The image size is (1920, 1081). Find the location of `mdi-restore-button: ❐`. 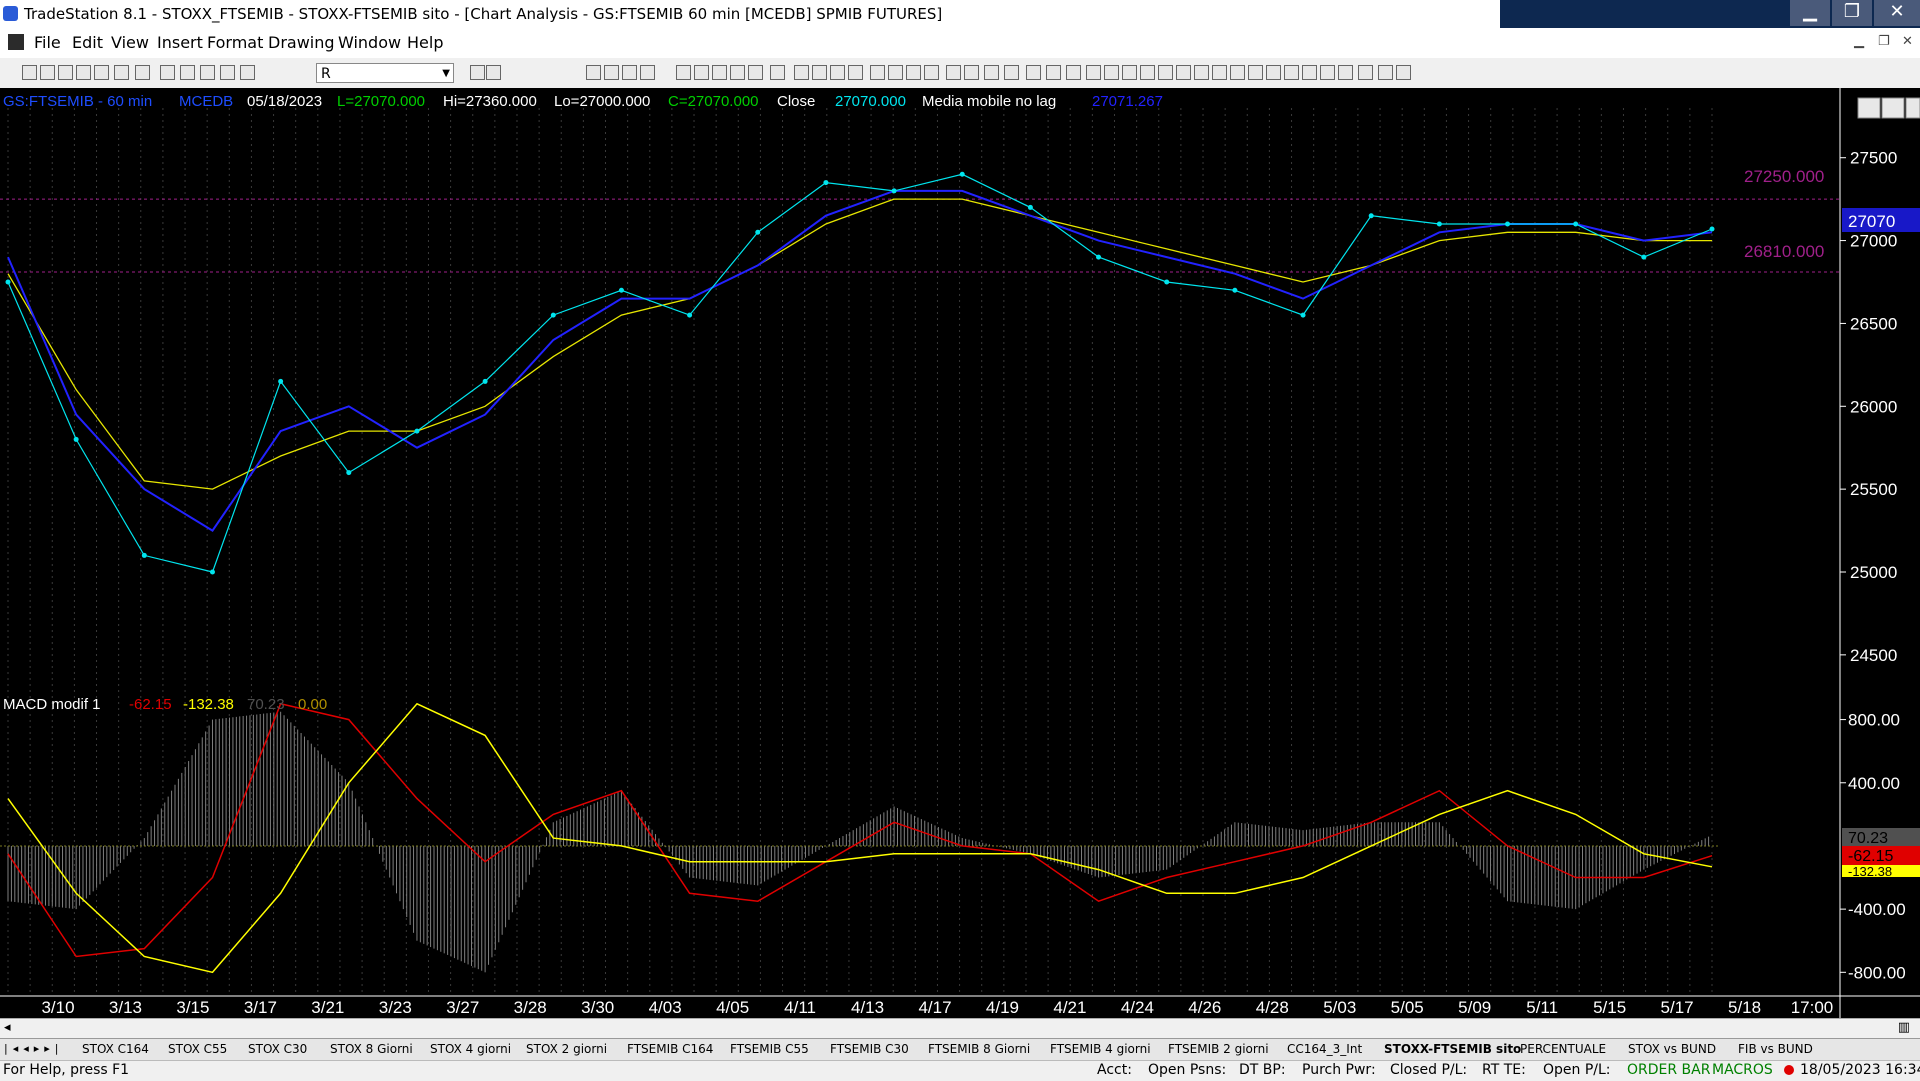

mdi-restore-button: ❐ is located at coordinates (1884, 41).